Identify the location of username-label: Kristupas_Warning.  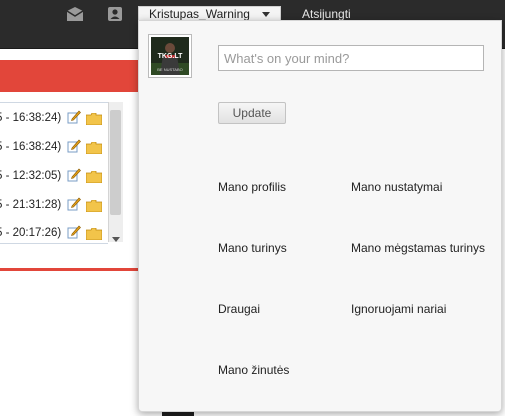
(199, 14).